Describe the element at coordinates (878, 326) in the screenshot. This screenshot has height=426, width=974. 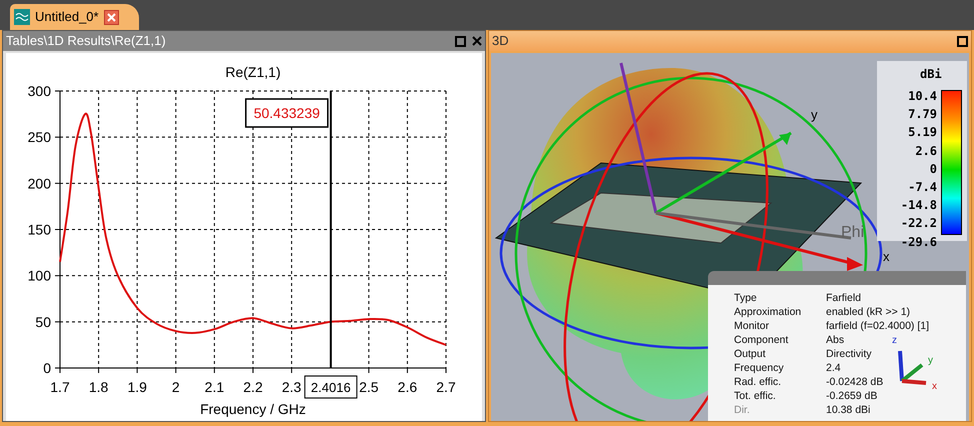
I see `info-value: farfield (f=02.4000) [1]` at that location.